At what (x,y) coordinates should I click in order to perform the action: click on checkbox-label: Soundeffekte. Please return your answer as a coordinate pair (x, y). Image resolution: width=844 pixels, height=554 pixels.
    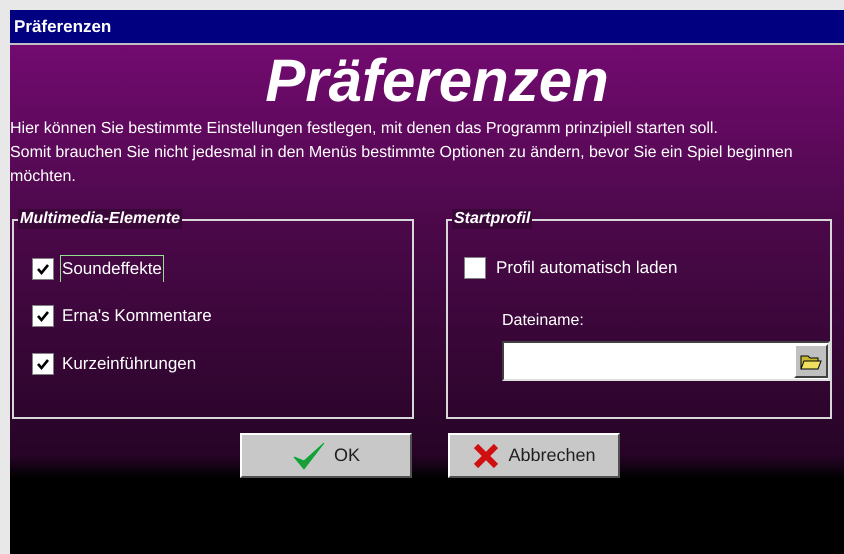
    Looking at the image, I should click on (112, 268).